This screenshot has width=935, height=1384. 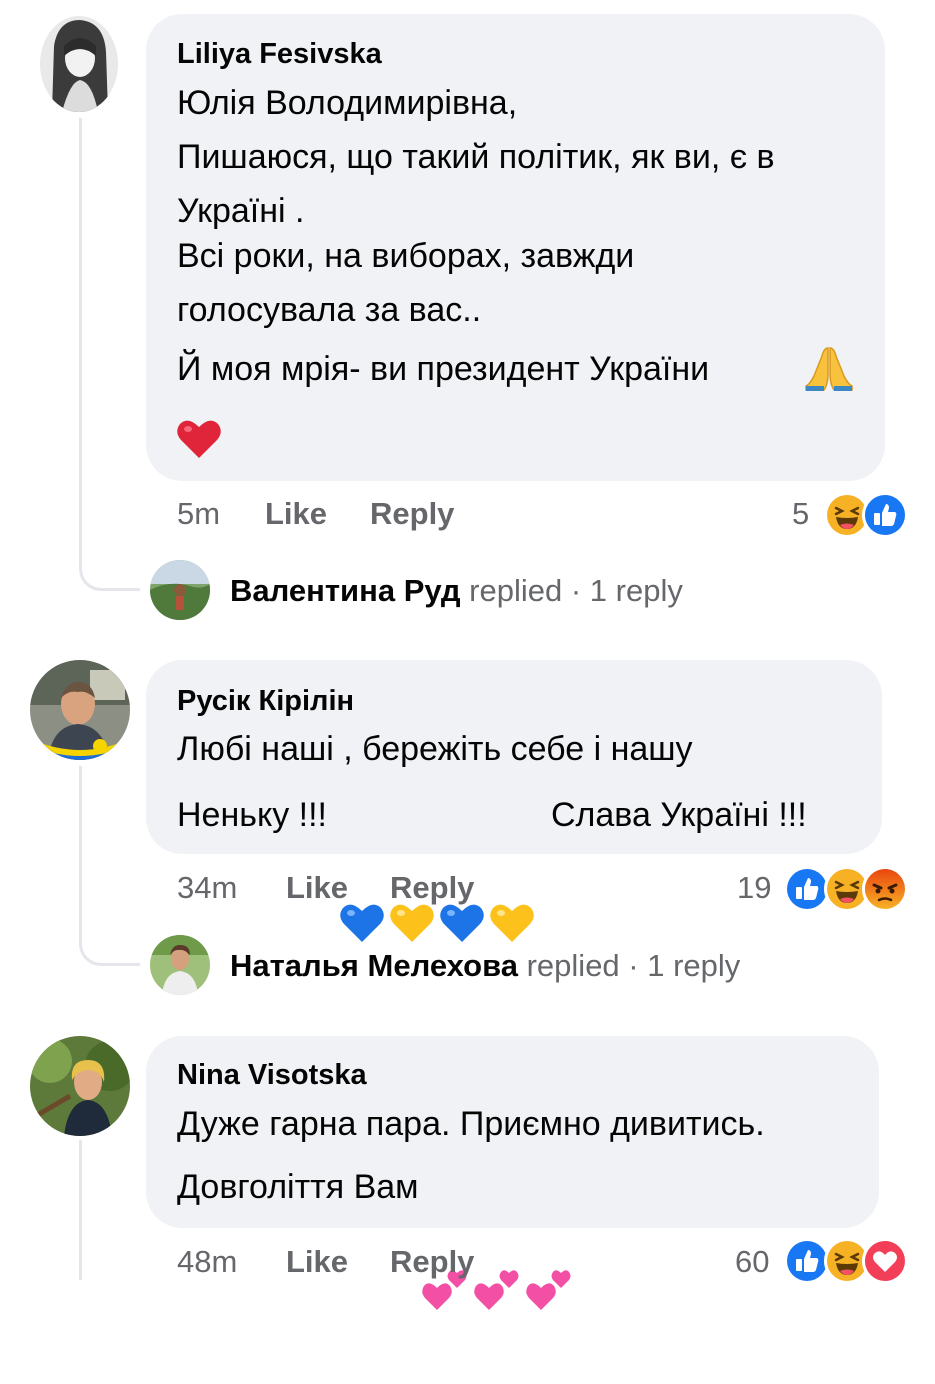 What do you see at coordinates (885, 1261) in the screenshot?
I see `love-reaction-icon` at bounding box center [885, 1261].